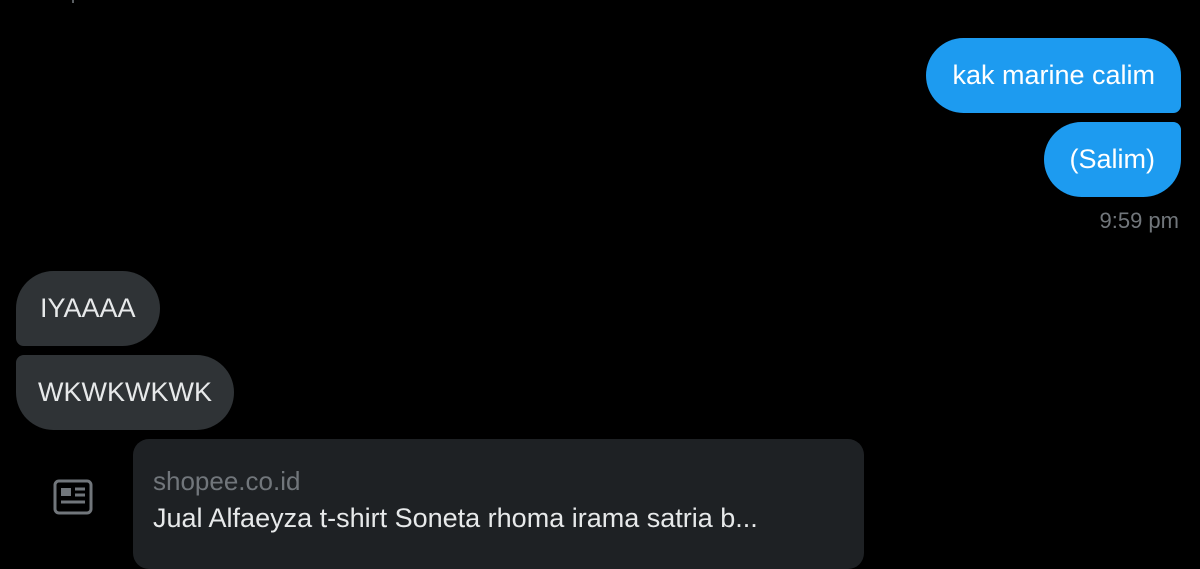  I want to click on message-text: WKWKWKWK, so click(125, 392).